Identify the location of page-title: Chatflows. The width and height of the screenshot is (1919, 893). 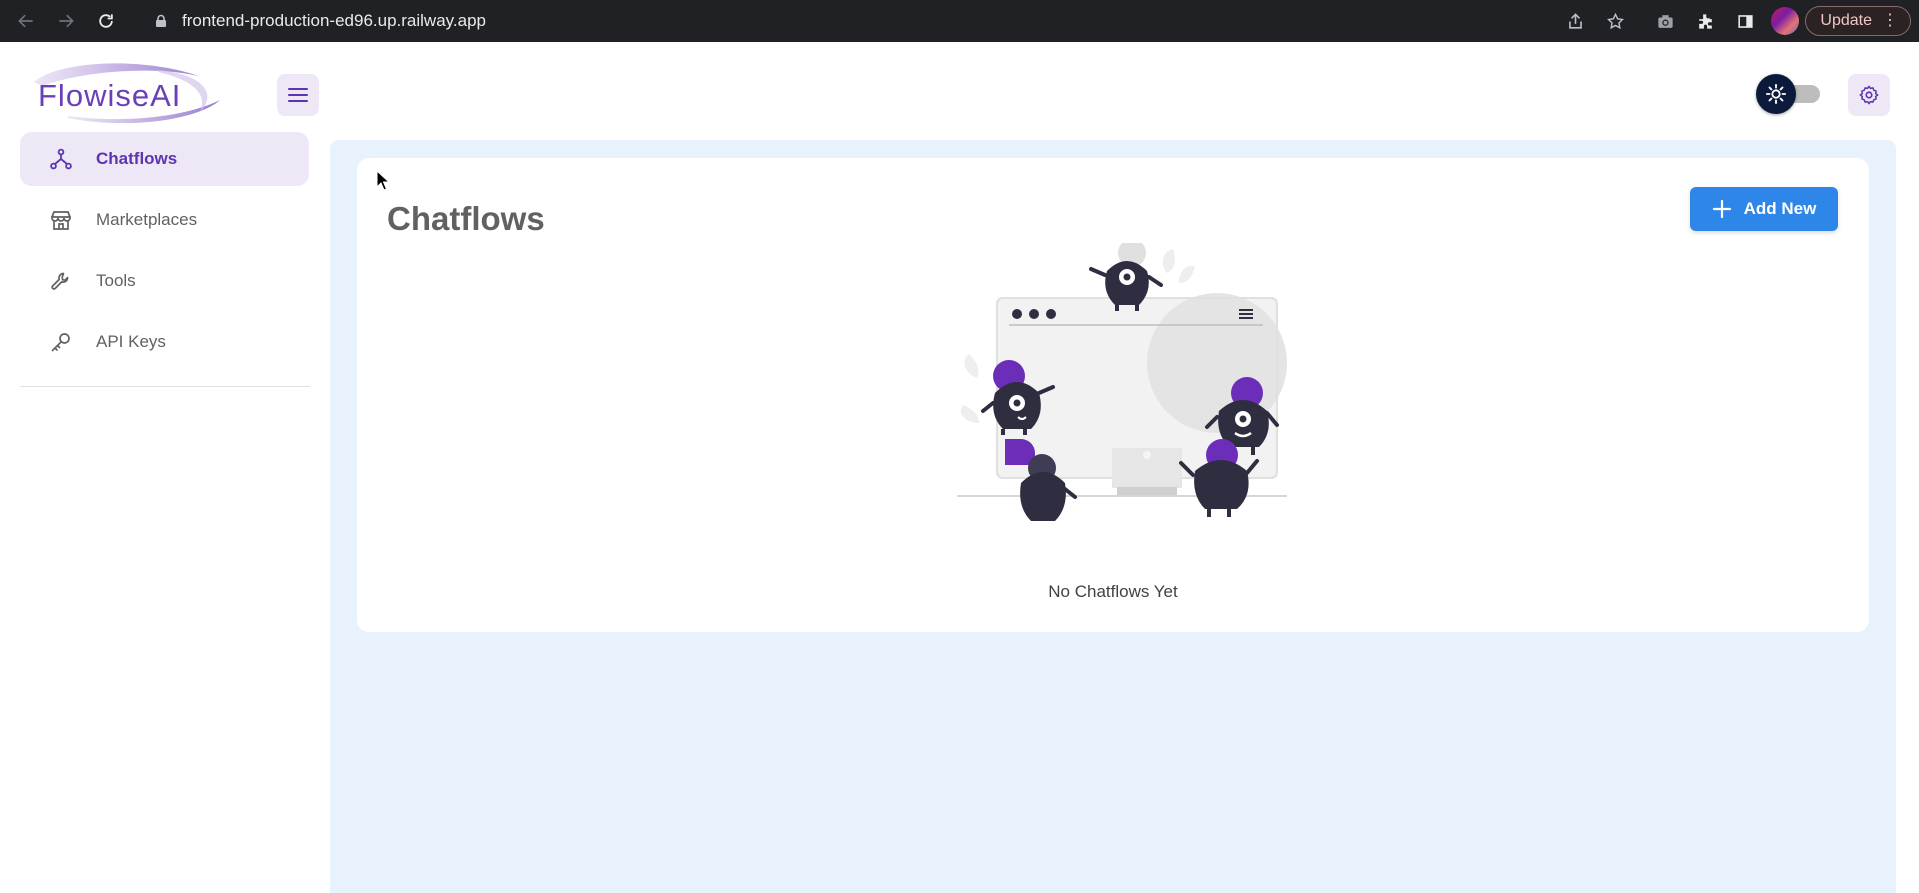
(466, 218).